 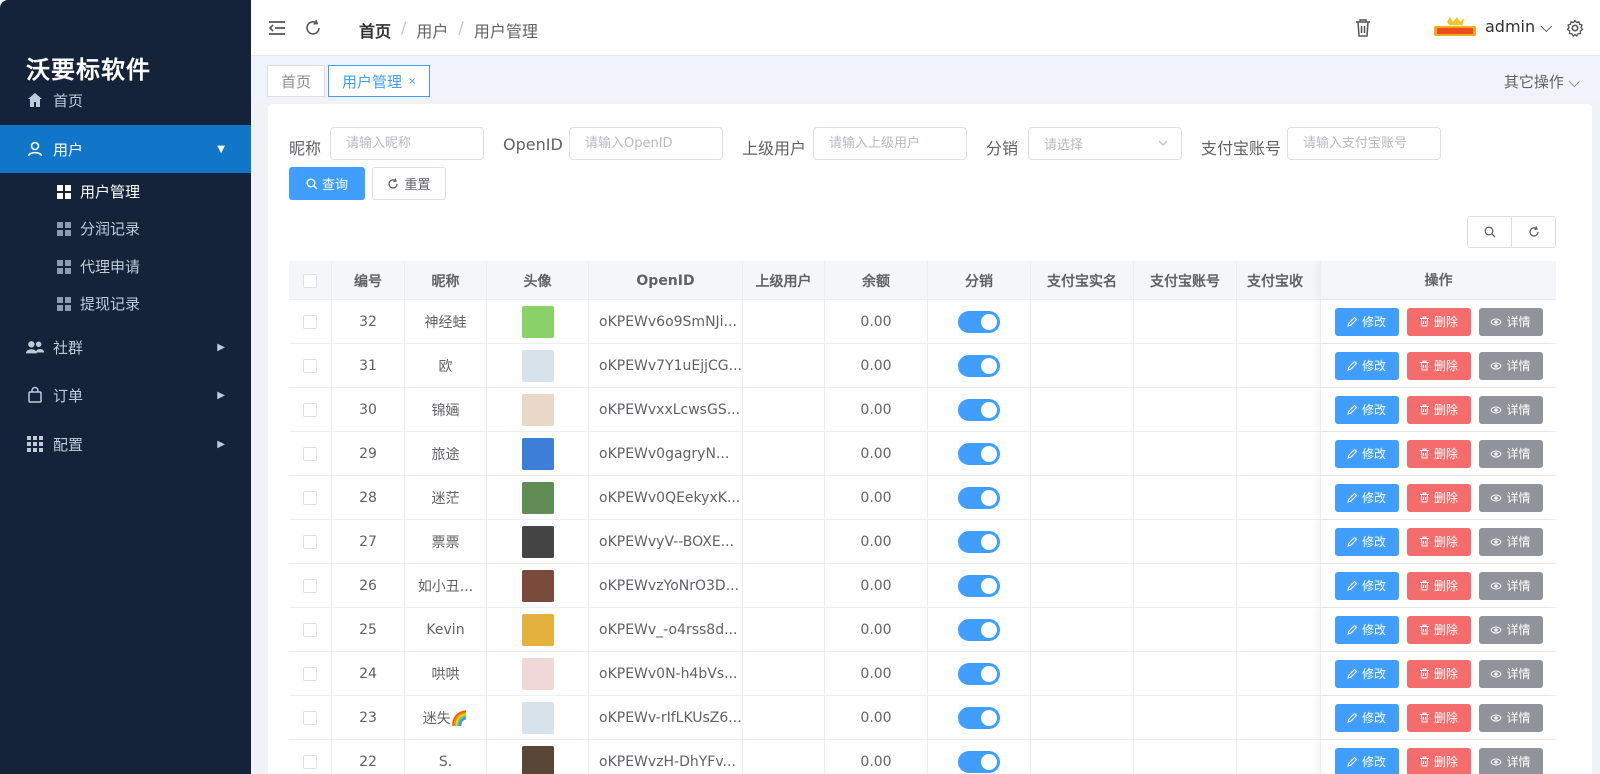 What do you see at coordinates (1363, 28) in the screenshot?
I see `trash-icon` at bounding box center [1363, 28].